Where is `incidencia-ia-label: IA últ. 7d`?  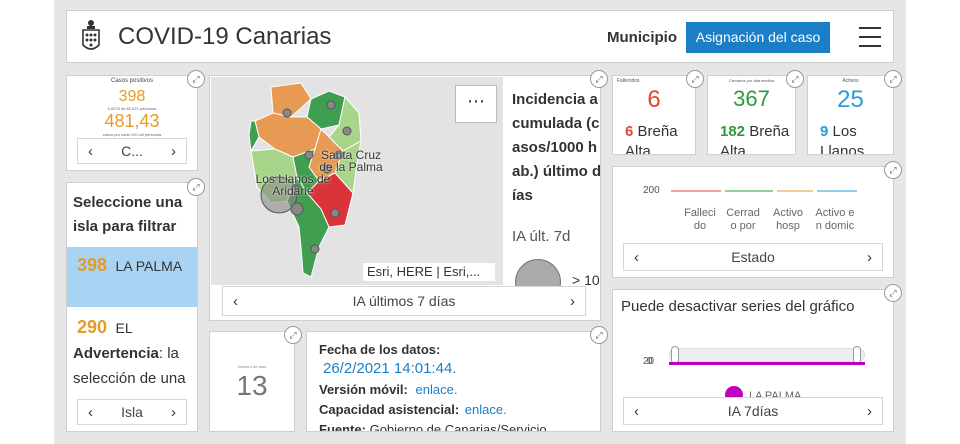 incidencia-ia-label: IA últ. 7d is located at coordinates (541, 236).